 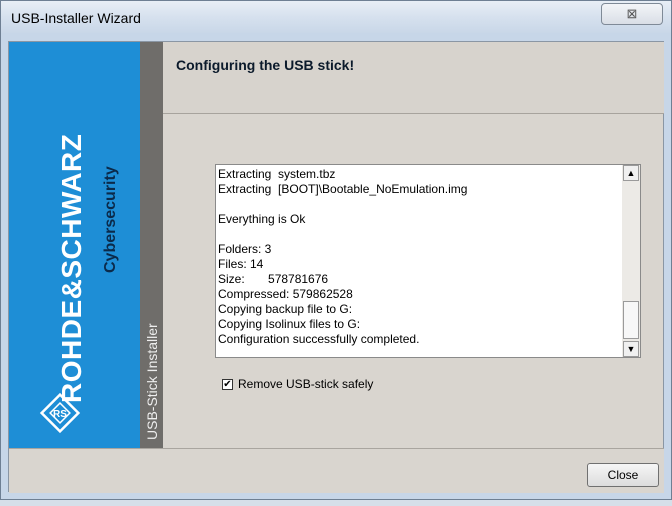 I want to click on wizard-footer: Close, so click(x=336, y=470).